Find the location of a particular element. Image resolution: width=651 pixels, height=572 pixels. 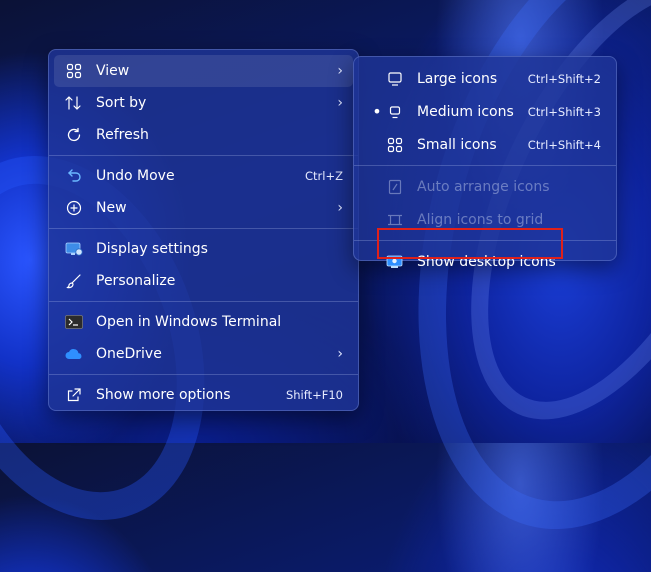

add-circle-icon is located at coordinates (74, 208).